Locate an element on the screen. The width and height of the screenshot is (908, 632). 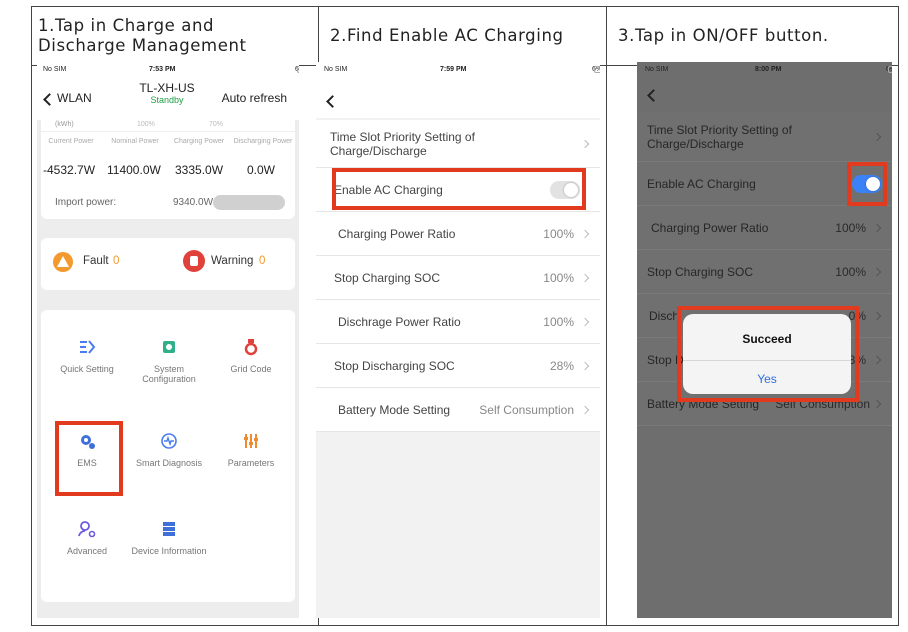
menu-quick-setting: Quick Setting is located at coordinates (87, 356).